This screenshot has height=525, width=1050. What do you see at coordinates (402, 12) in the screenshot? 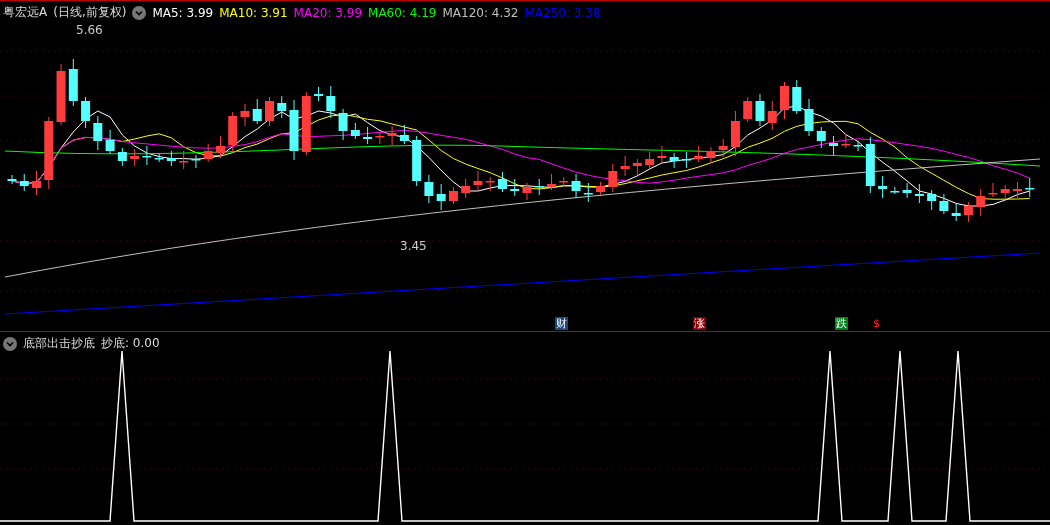
I see `moving-average-label: MA60: 4.19` at bounding box center [402, 12].